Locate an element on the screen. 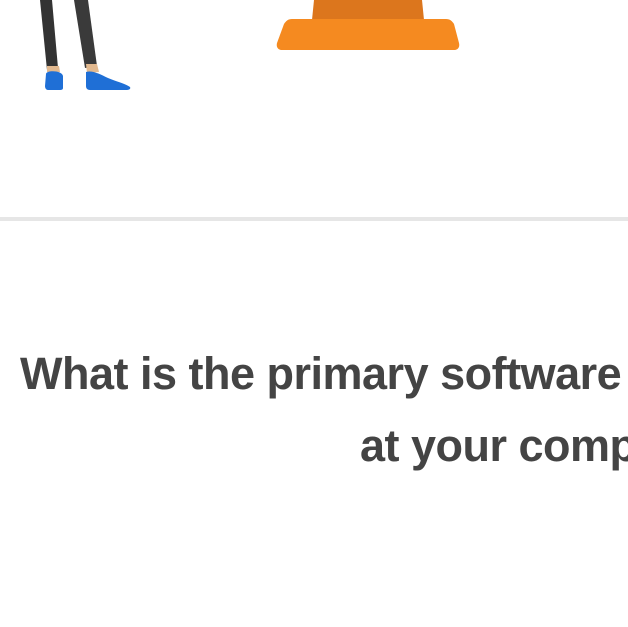 This screenshot has width=628, height=627. question-line-1: What is the primary software is located at coordinates (321, 373).